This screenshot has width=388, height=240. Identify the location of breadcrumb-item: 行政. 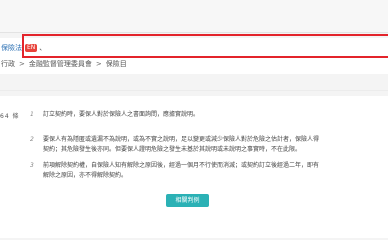
(8, 64).